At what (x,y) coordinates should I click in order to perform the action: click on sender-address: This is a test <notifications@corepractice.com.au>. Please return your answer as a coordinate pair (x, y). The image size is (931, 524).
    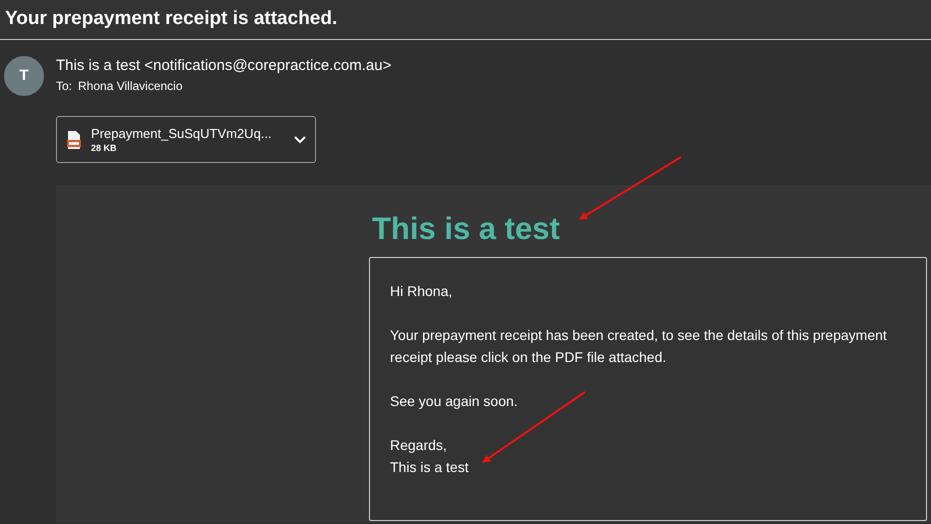
    Looking at the image, I should click on (224, 66).